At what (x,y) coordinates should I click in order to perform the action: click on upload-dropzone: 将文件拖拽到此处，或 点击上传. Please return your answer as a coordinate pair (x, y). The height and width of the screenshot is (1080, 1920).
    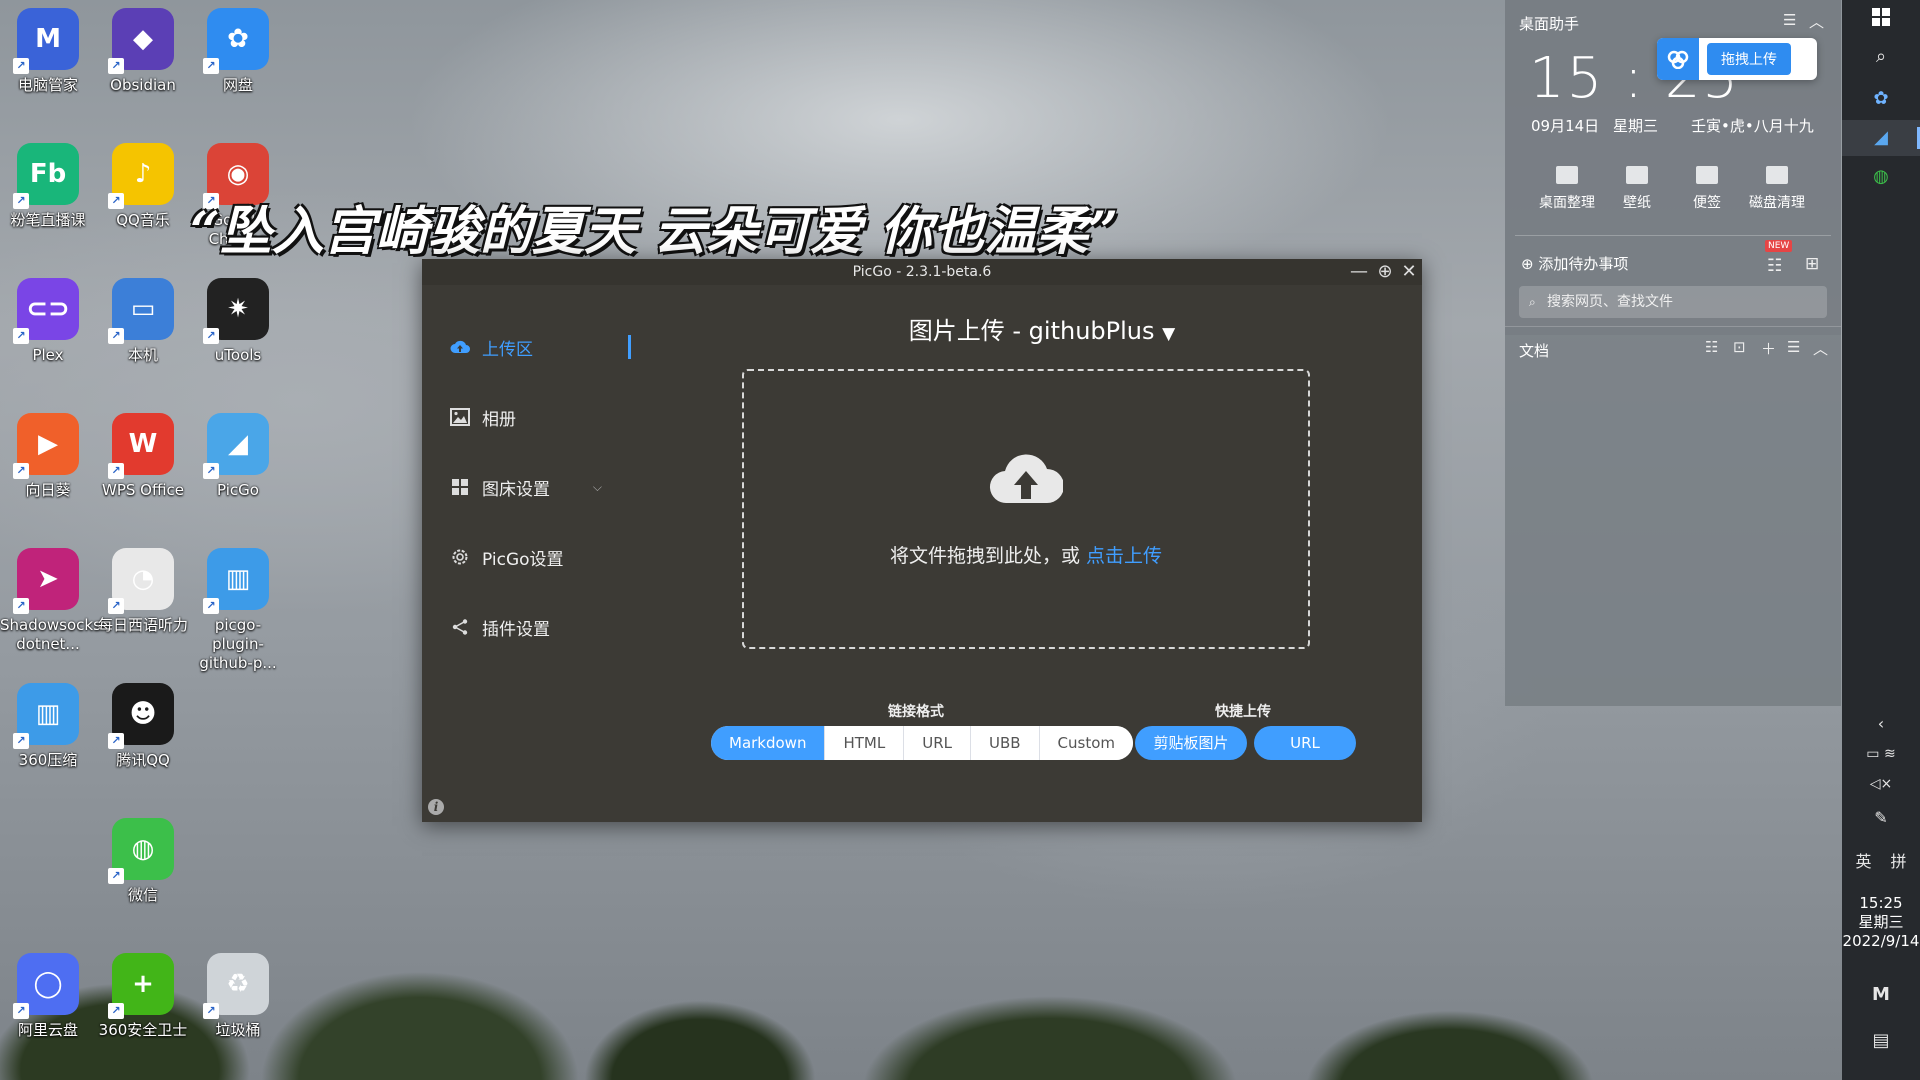
    Looking at the image, I should click on (1026, 509).